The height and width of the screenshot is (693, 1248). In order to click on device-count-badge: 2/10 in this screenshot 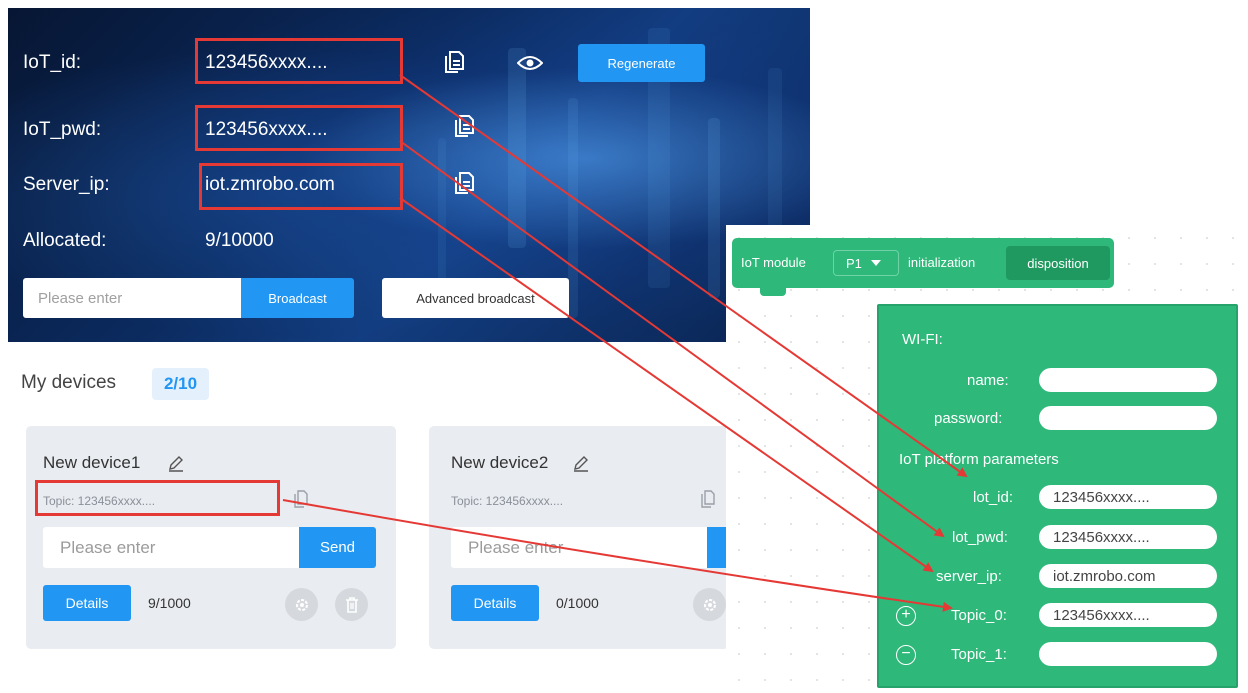, I will do `click(180, 384)`.